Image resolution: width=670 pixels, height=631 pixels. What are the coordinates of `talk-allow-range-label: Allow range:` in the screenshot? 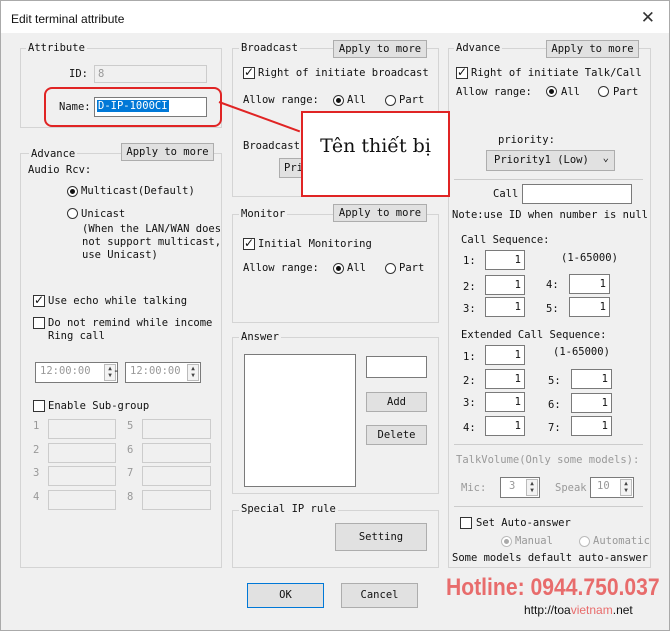 It's located at (494, 92).